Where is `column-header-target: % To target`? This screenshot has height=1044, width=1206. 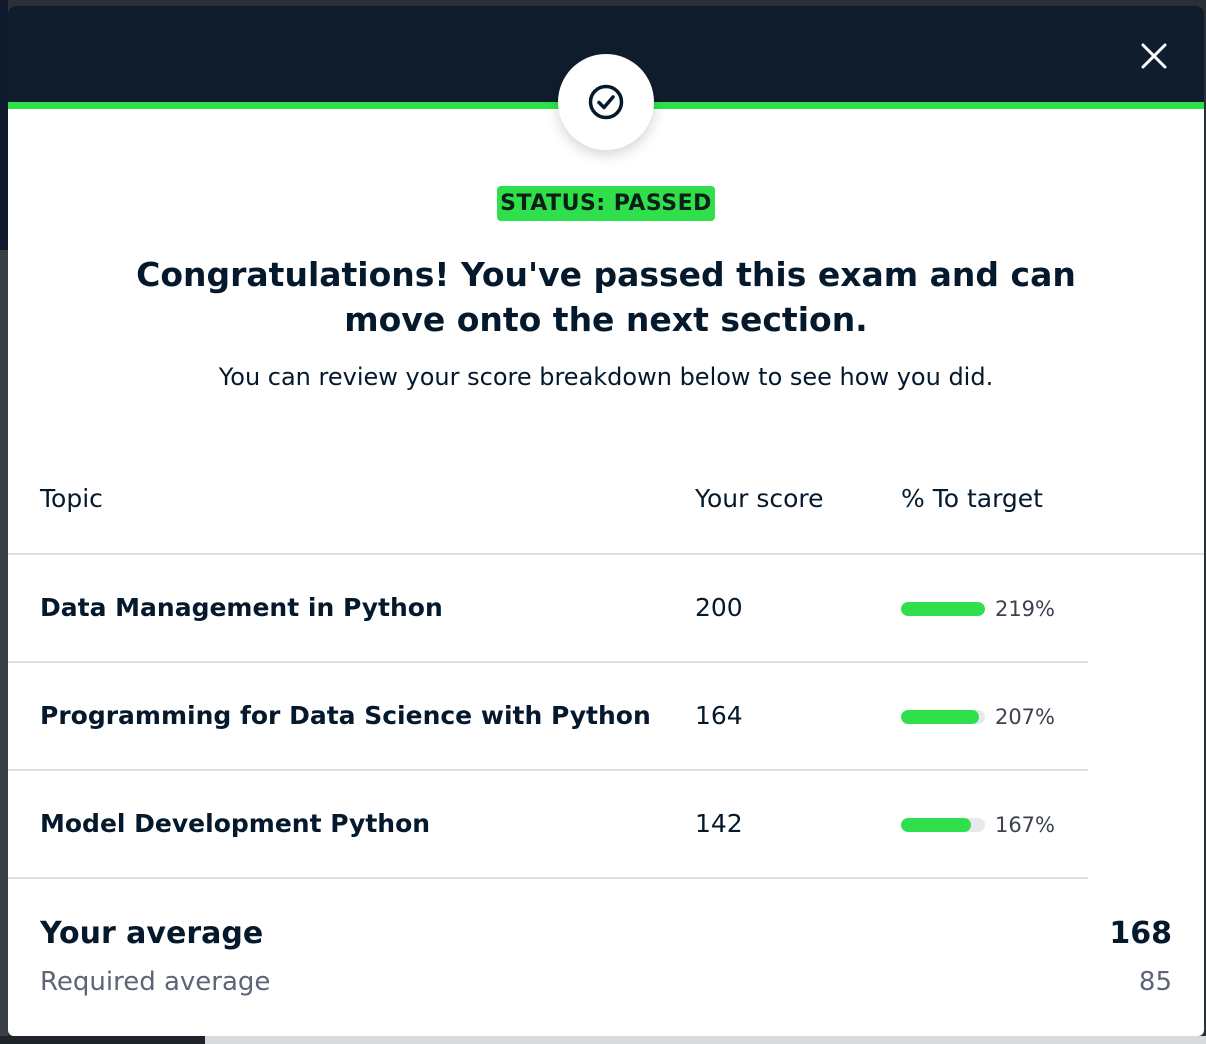 column-header-target: % To target is located at coordinates (972, 498).